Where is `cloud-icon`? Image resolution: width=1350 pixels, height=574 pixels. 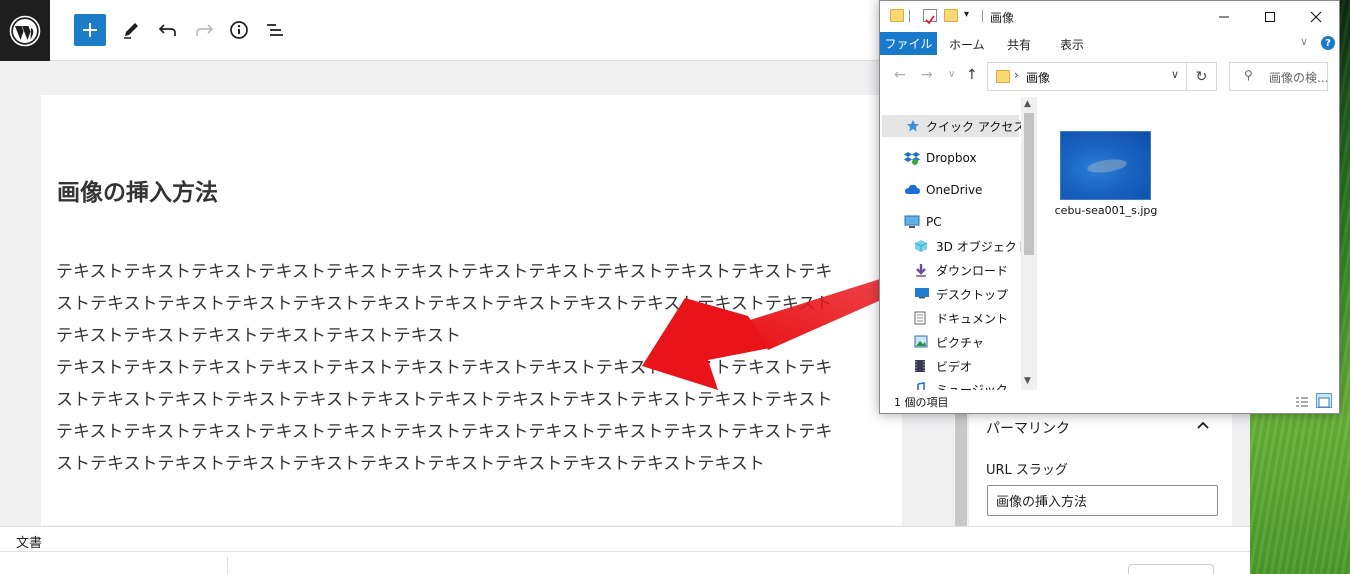
cloud-icon is located at coordinates (912, 190).